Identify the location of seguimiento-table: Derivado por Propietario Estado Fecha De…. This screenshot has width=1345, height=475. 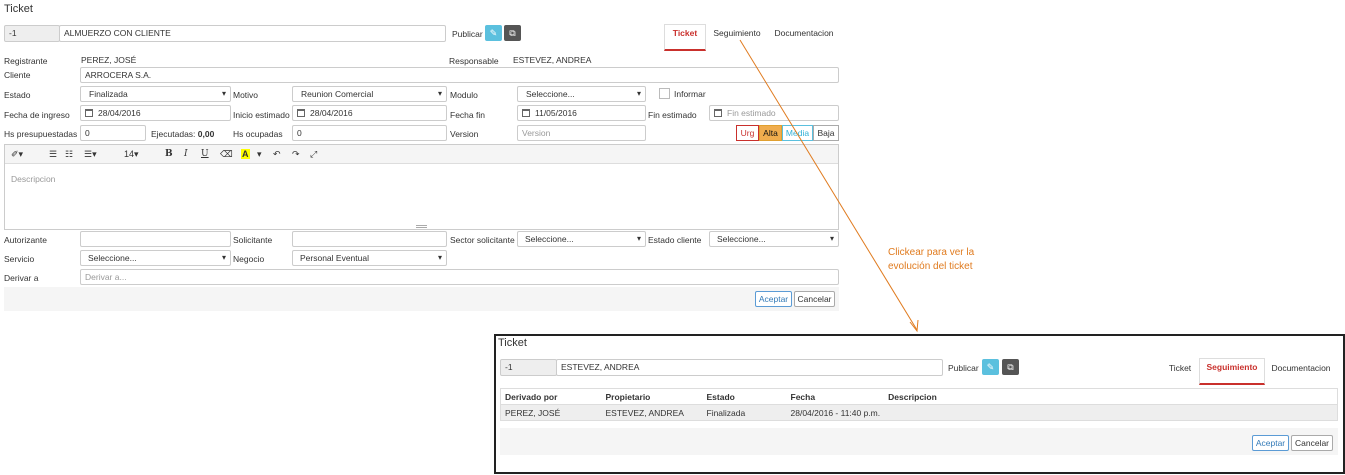
(919, 404).